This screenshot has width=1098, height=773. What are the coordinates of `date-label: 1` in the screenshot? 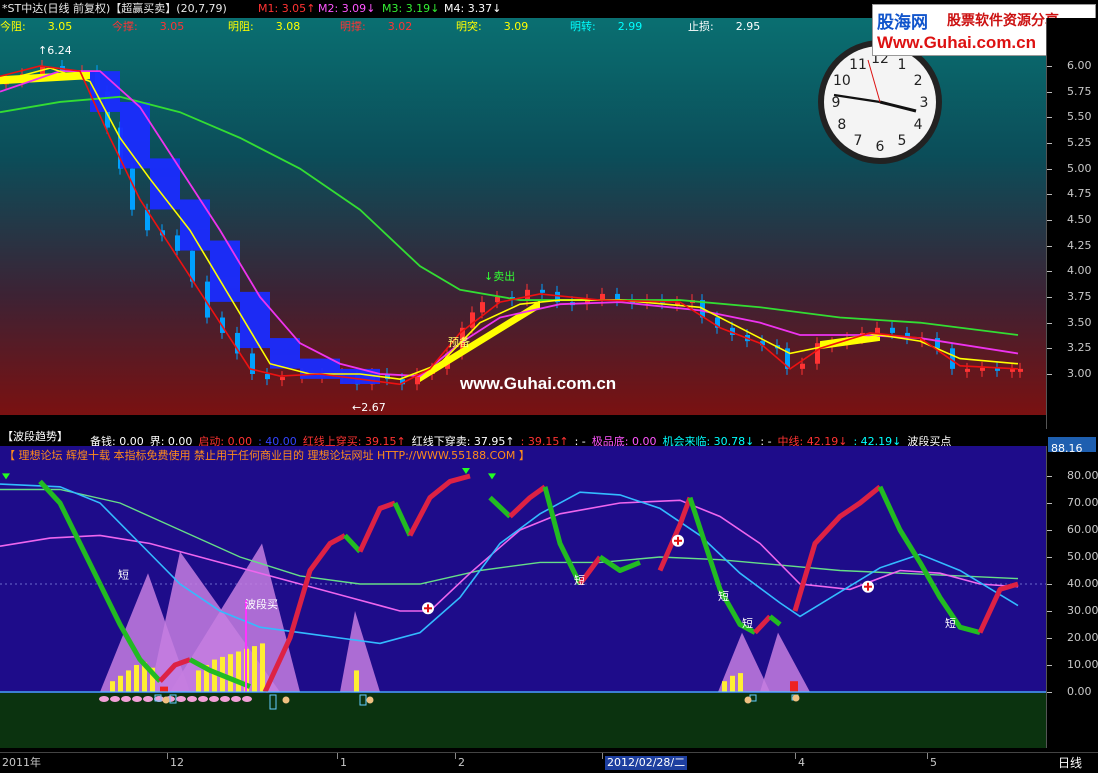 It's located at (343, 762).